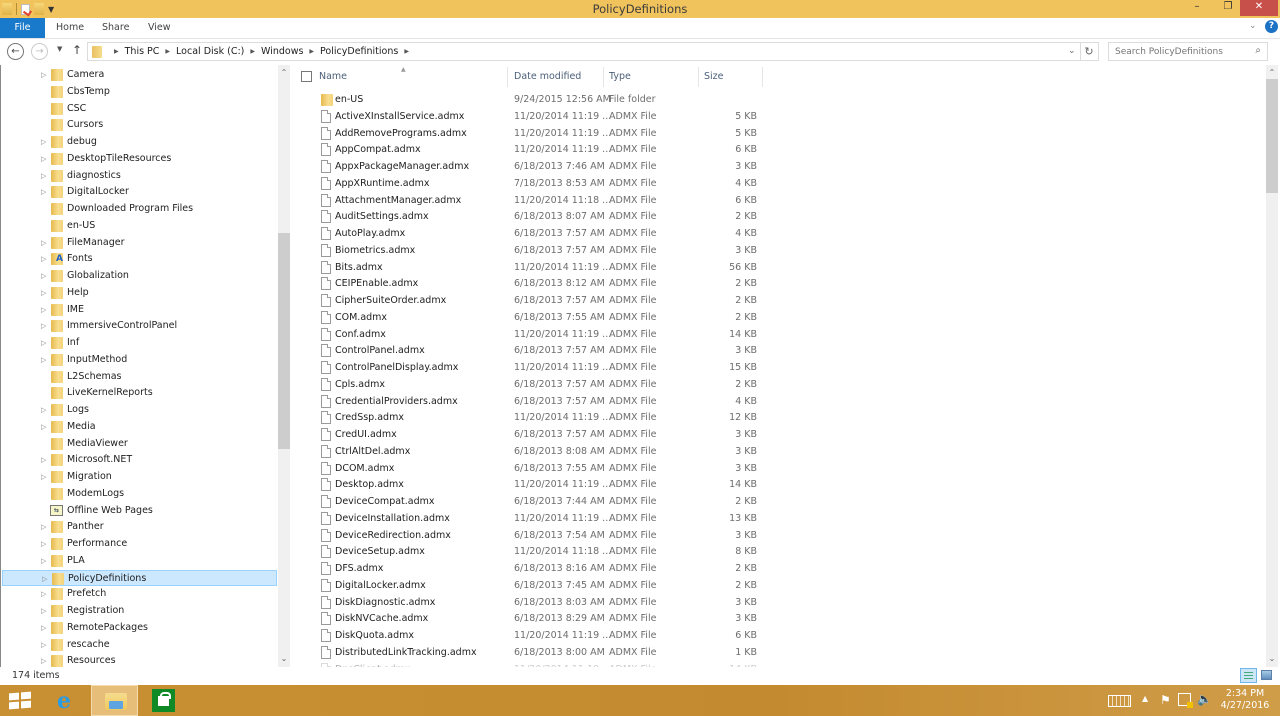 The image size is (1280, 716). Describe the element at coordinates (70, 28) in the screenshot. I see `tab-home: Home` at that location.